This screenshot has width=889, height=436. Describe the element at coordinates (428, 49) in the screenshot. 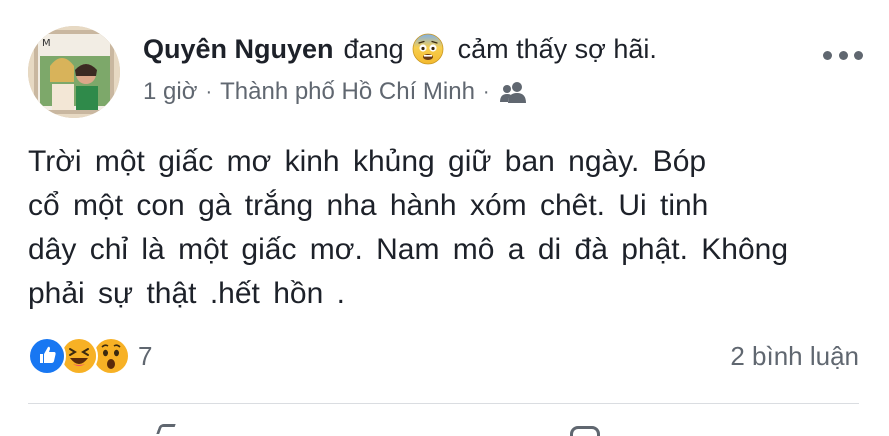

I see `fearful-face-emoji-icon` at that location.